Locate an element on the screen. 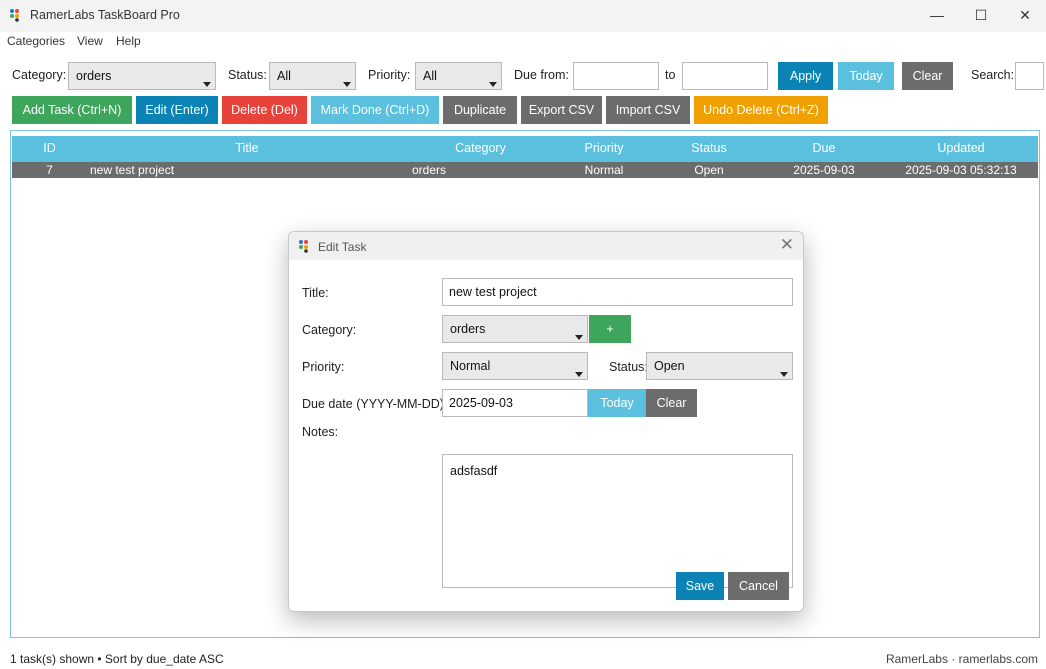 The height and width of the screenshot is (669, 1046). status-filter-label: Status: is located at coordinates (247, 75).